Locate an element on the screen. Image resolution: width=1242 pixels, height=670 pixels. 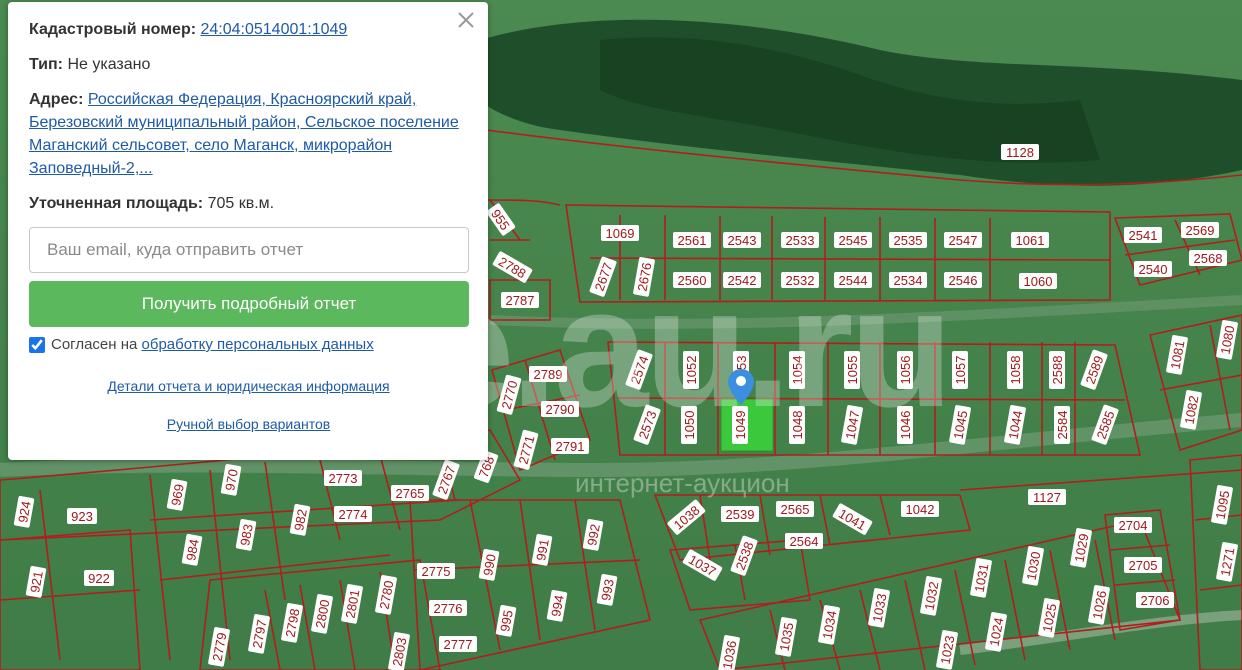
parcel-number: 2776 is located at coordinates (448, 608).